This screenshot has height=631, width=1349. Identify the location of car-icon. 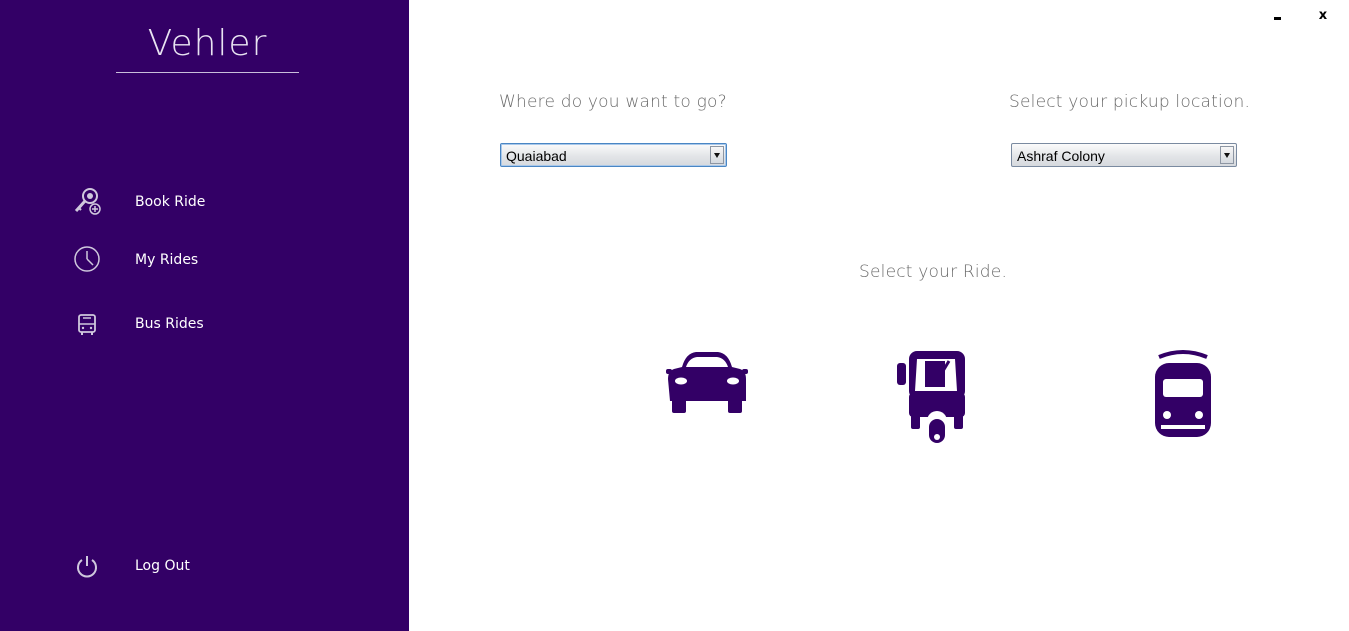
(707, 383).